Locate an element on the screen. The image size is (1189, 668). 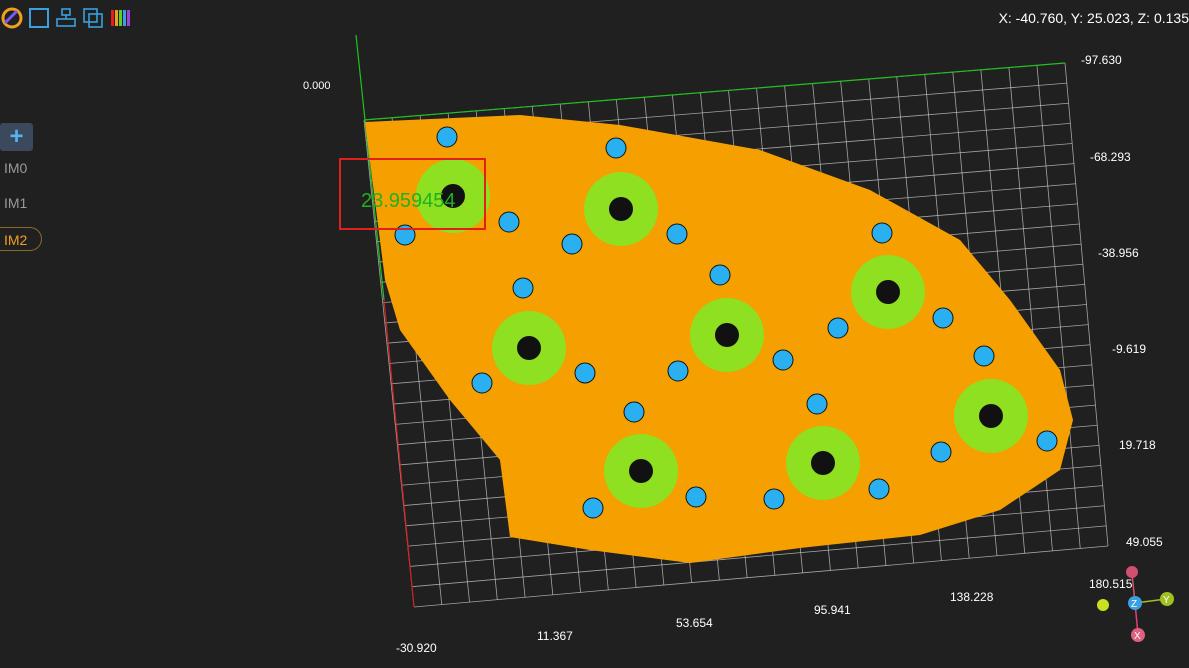
x-tick-4: 95.941 is located at coordinates (832, 610).